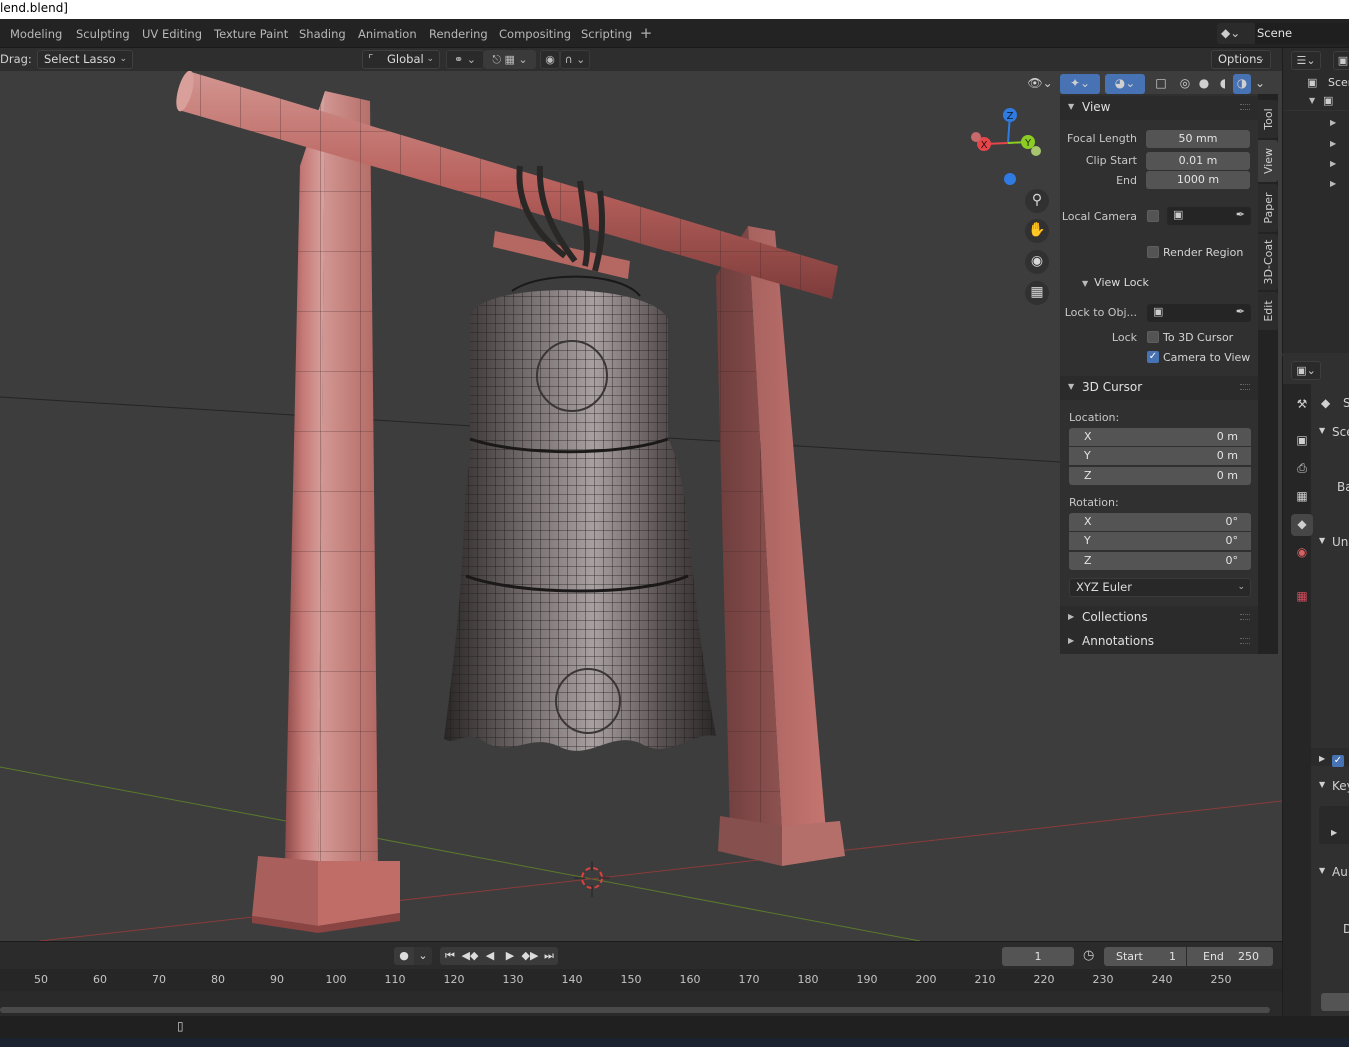  I want to click on tab-compositing: Compositing, so click(535, 34).